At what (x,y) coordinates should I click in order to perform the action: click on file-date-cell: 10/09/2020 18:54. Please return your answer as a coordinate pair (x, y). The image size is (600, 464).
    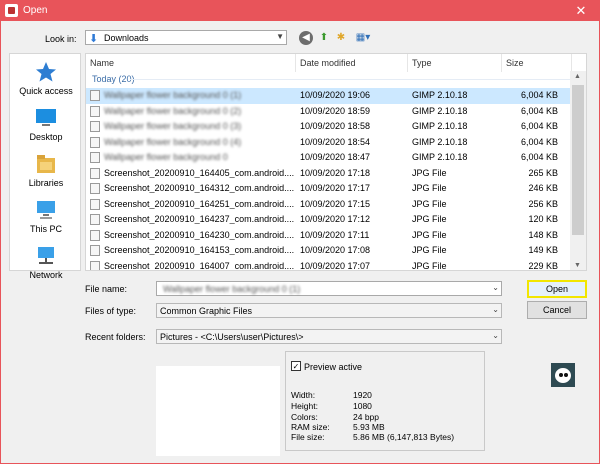
    Looking at the image, I should click on (335, 141).